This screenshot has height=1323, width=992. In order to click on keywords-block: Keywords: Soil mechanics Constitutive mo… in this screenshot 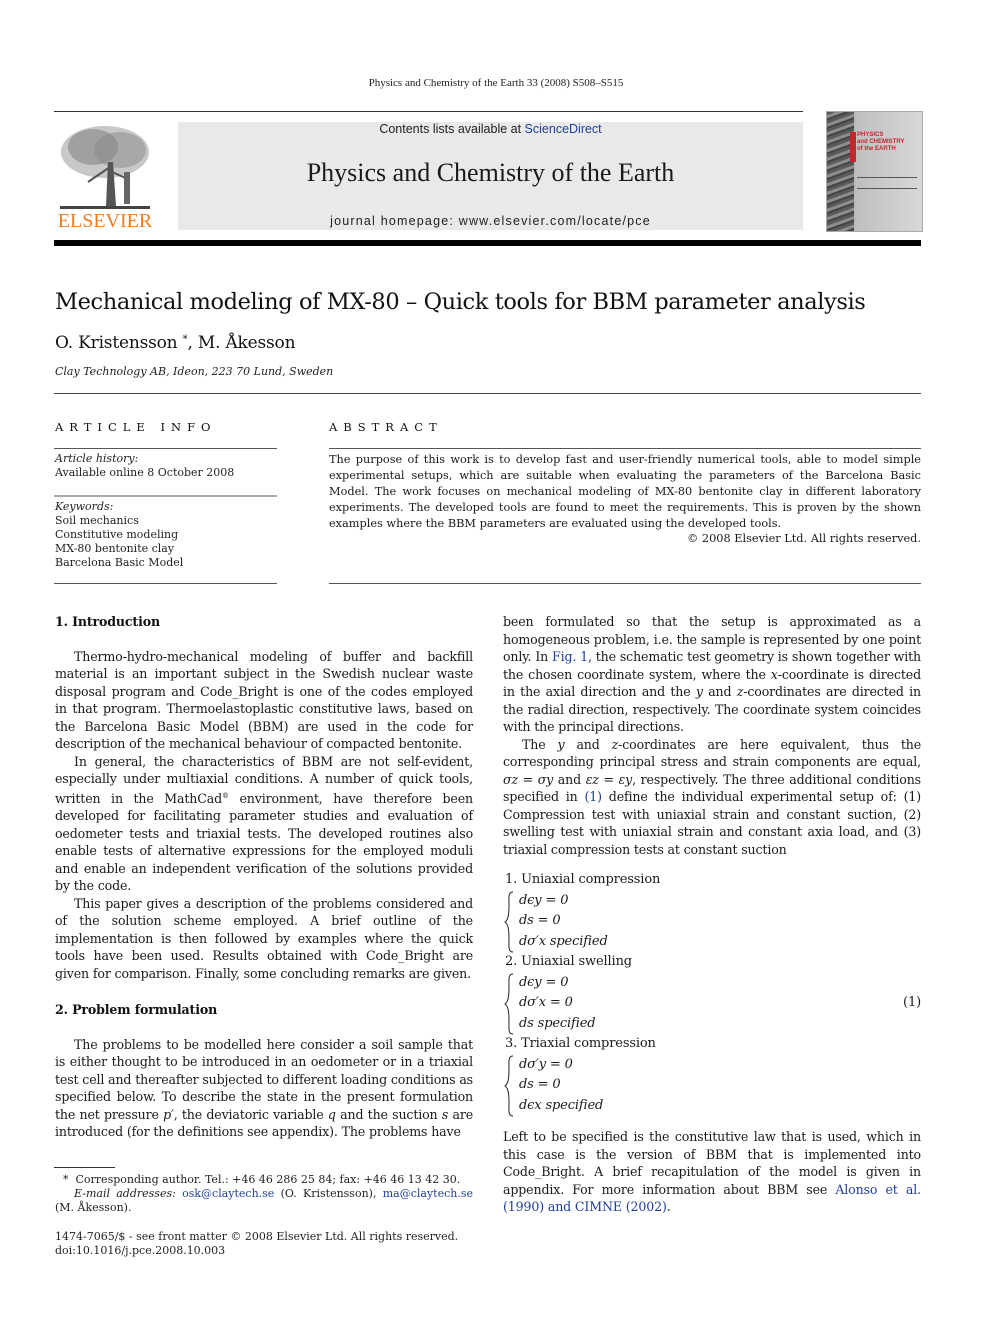, I will do `click(166, 535)`.